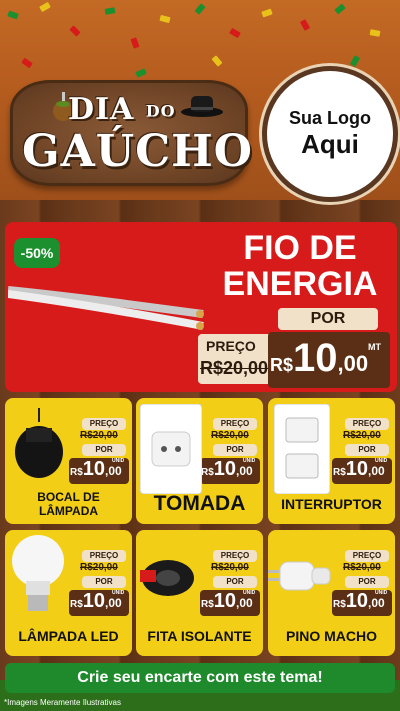 The image size is (400, 711). I want to click on logo-text-dia: DIA DO, so click(122, 109).